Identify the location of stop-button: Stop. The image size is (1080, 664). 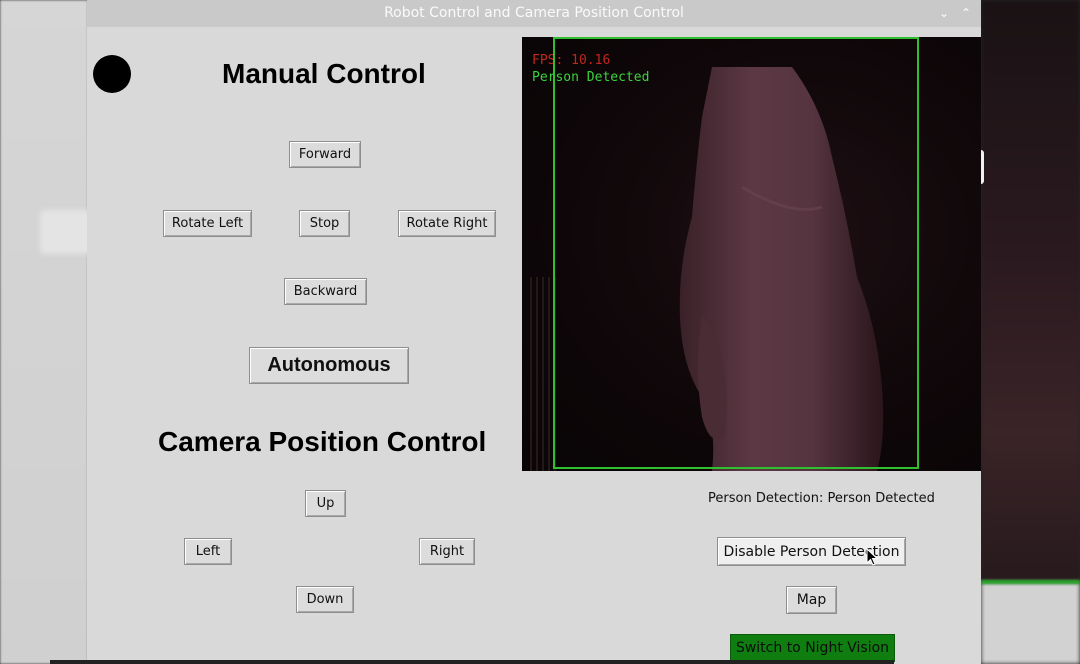
(324, 223).